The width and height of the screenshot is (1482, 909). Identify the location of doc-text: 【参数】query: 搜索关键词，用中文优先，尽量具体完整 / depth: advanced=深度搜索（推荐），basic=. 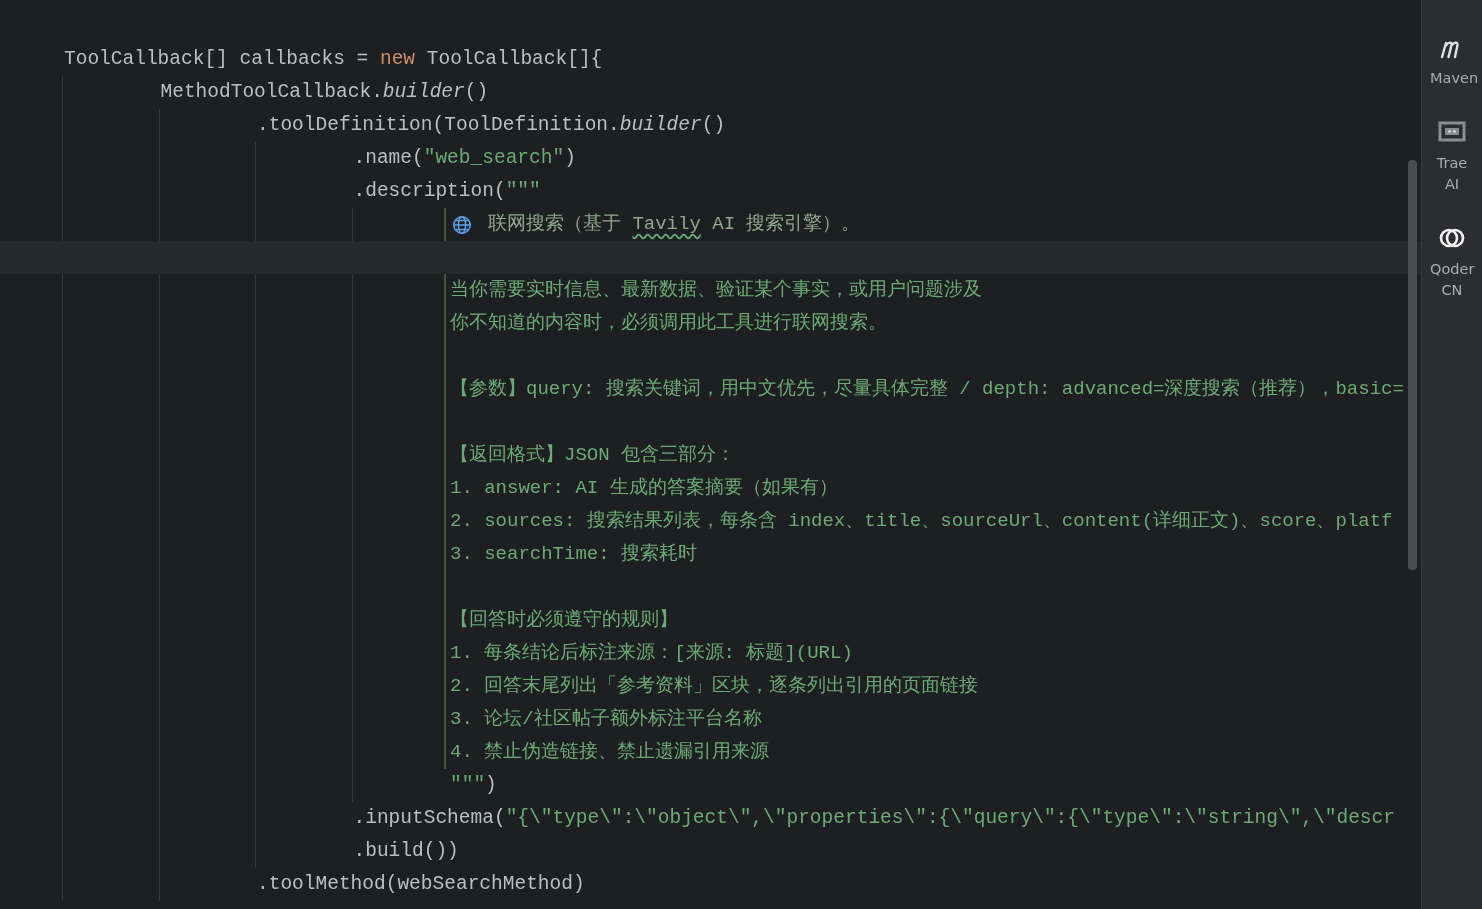
(927, 389).